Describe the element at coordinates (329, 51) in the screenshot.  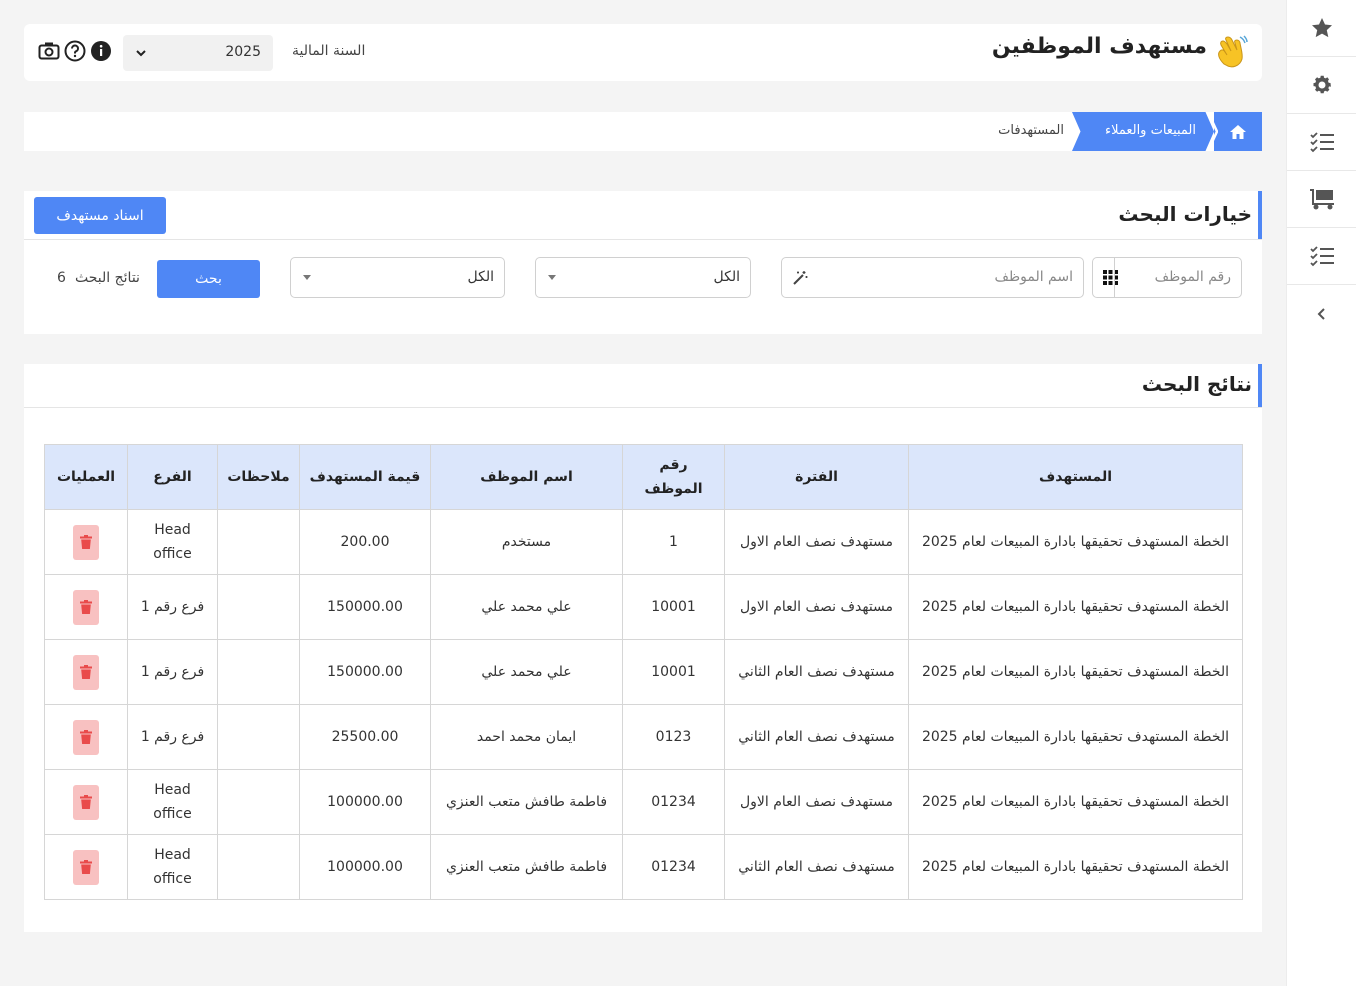
I see `fiscal-year-label: السنة المالية` at that location.